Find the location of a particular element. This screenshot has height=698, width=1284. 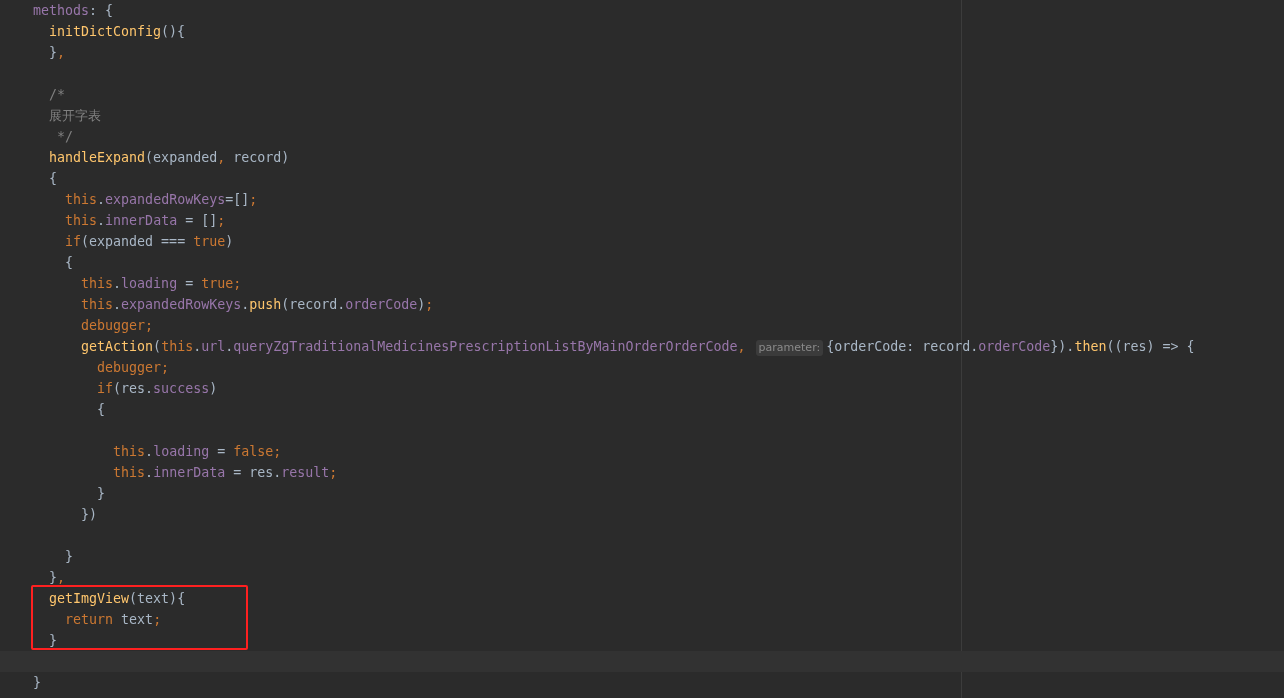

code-line: methods: { is located at coordinates (73, 10).